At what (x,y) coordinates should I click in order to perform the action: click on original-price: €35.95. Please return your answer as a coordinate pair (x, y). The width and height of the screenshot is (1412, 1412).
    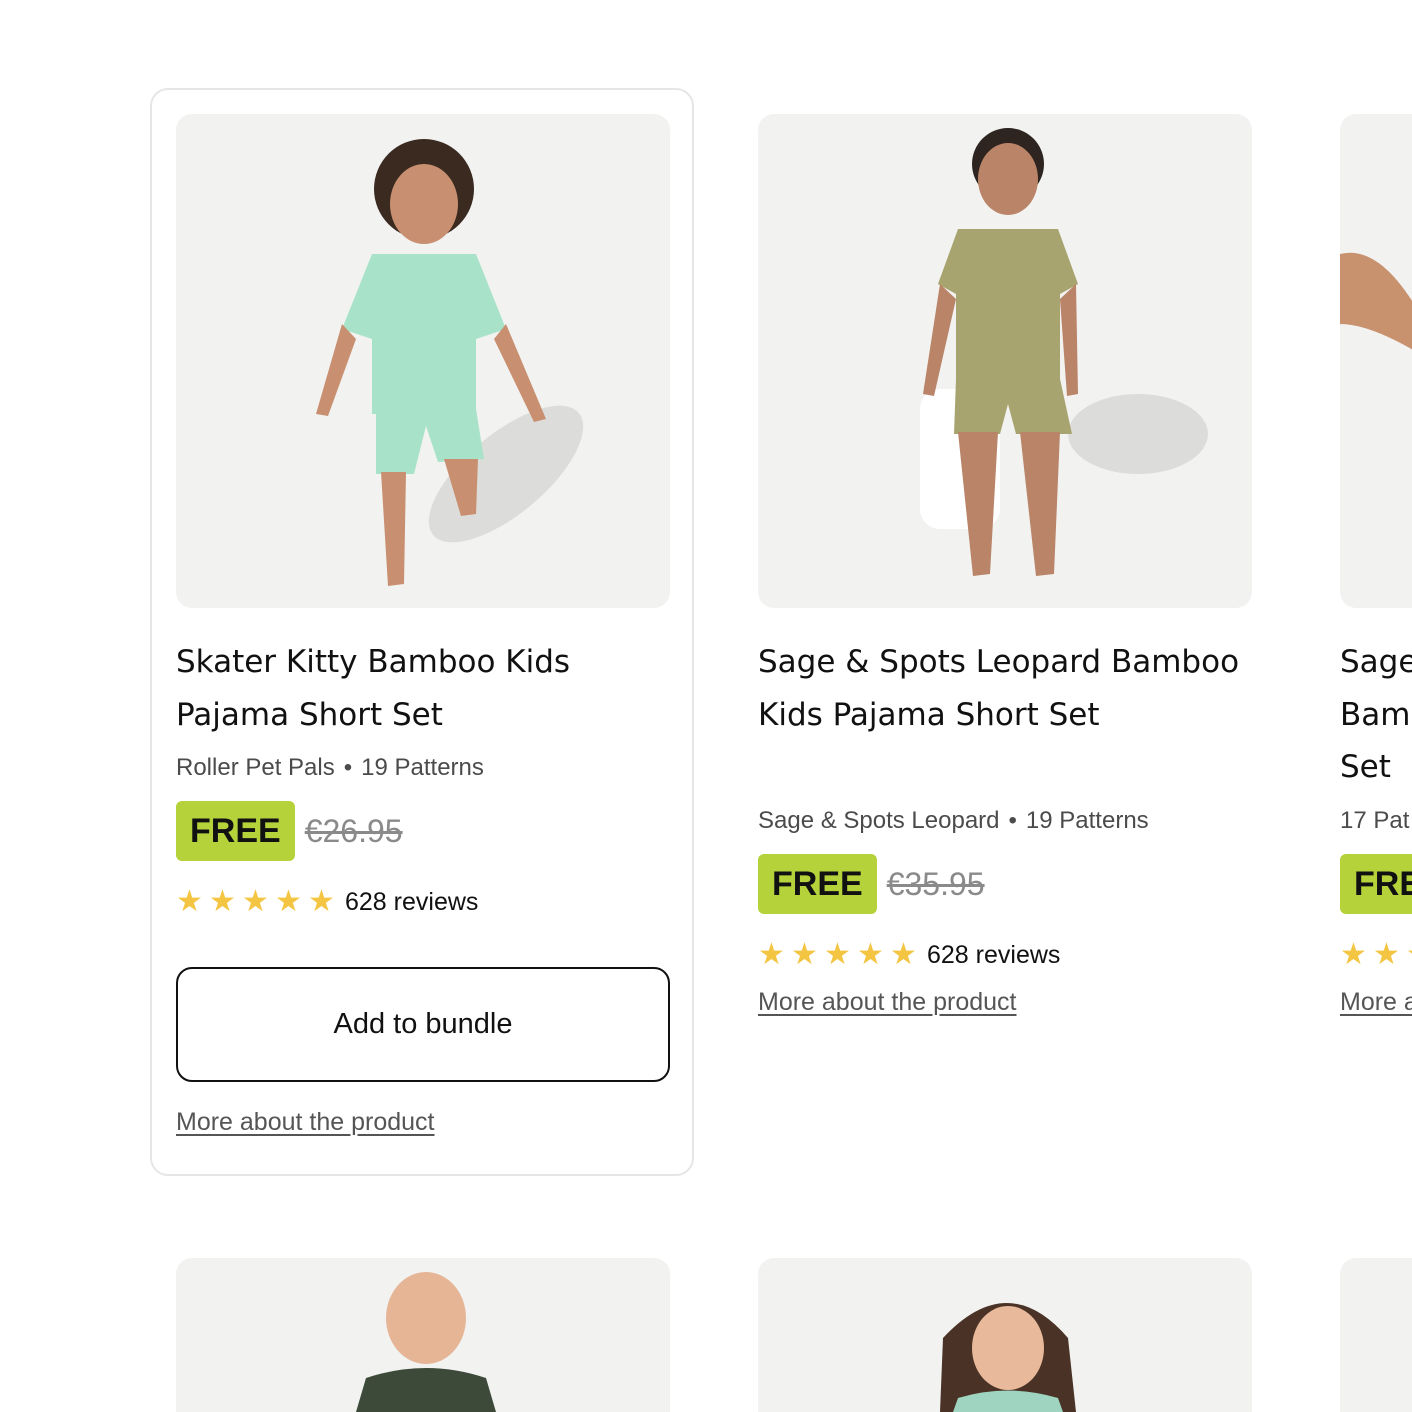
    Looking at the image, I should click on (935, 883).